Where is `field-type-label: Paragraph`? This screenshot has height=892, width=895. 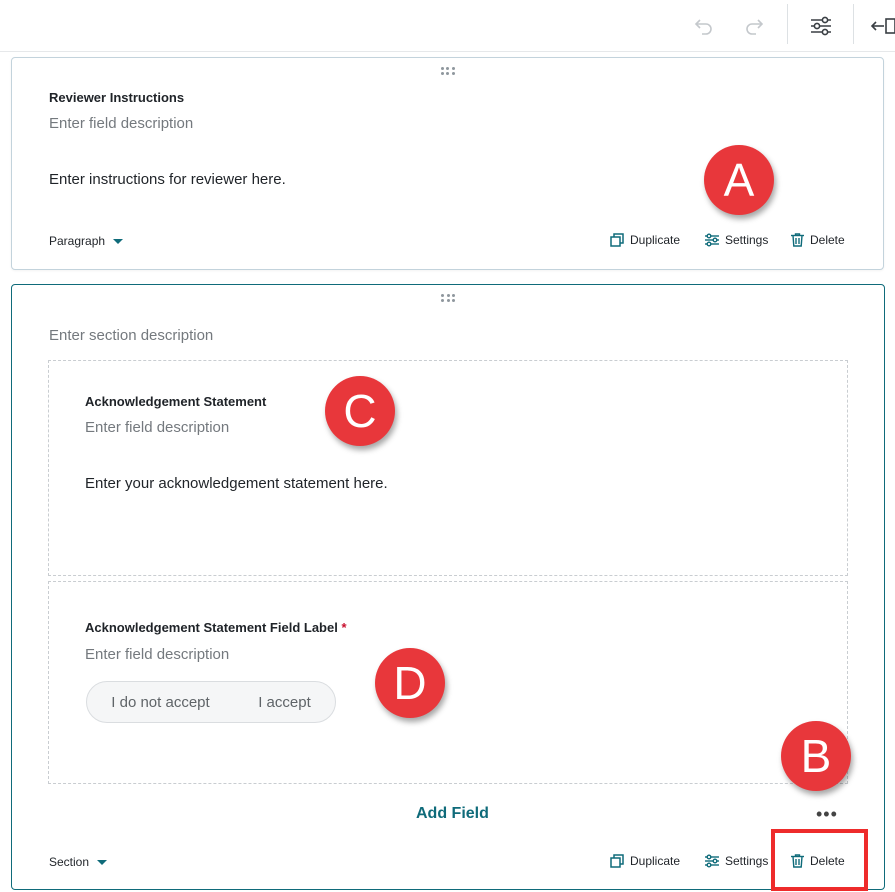 field-type-label: Paragraph is located at coordinates (77, 241).